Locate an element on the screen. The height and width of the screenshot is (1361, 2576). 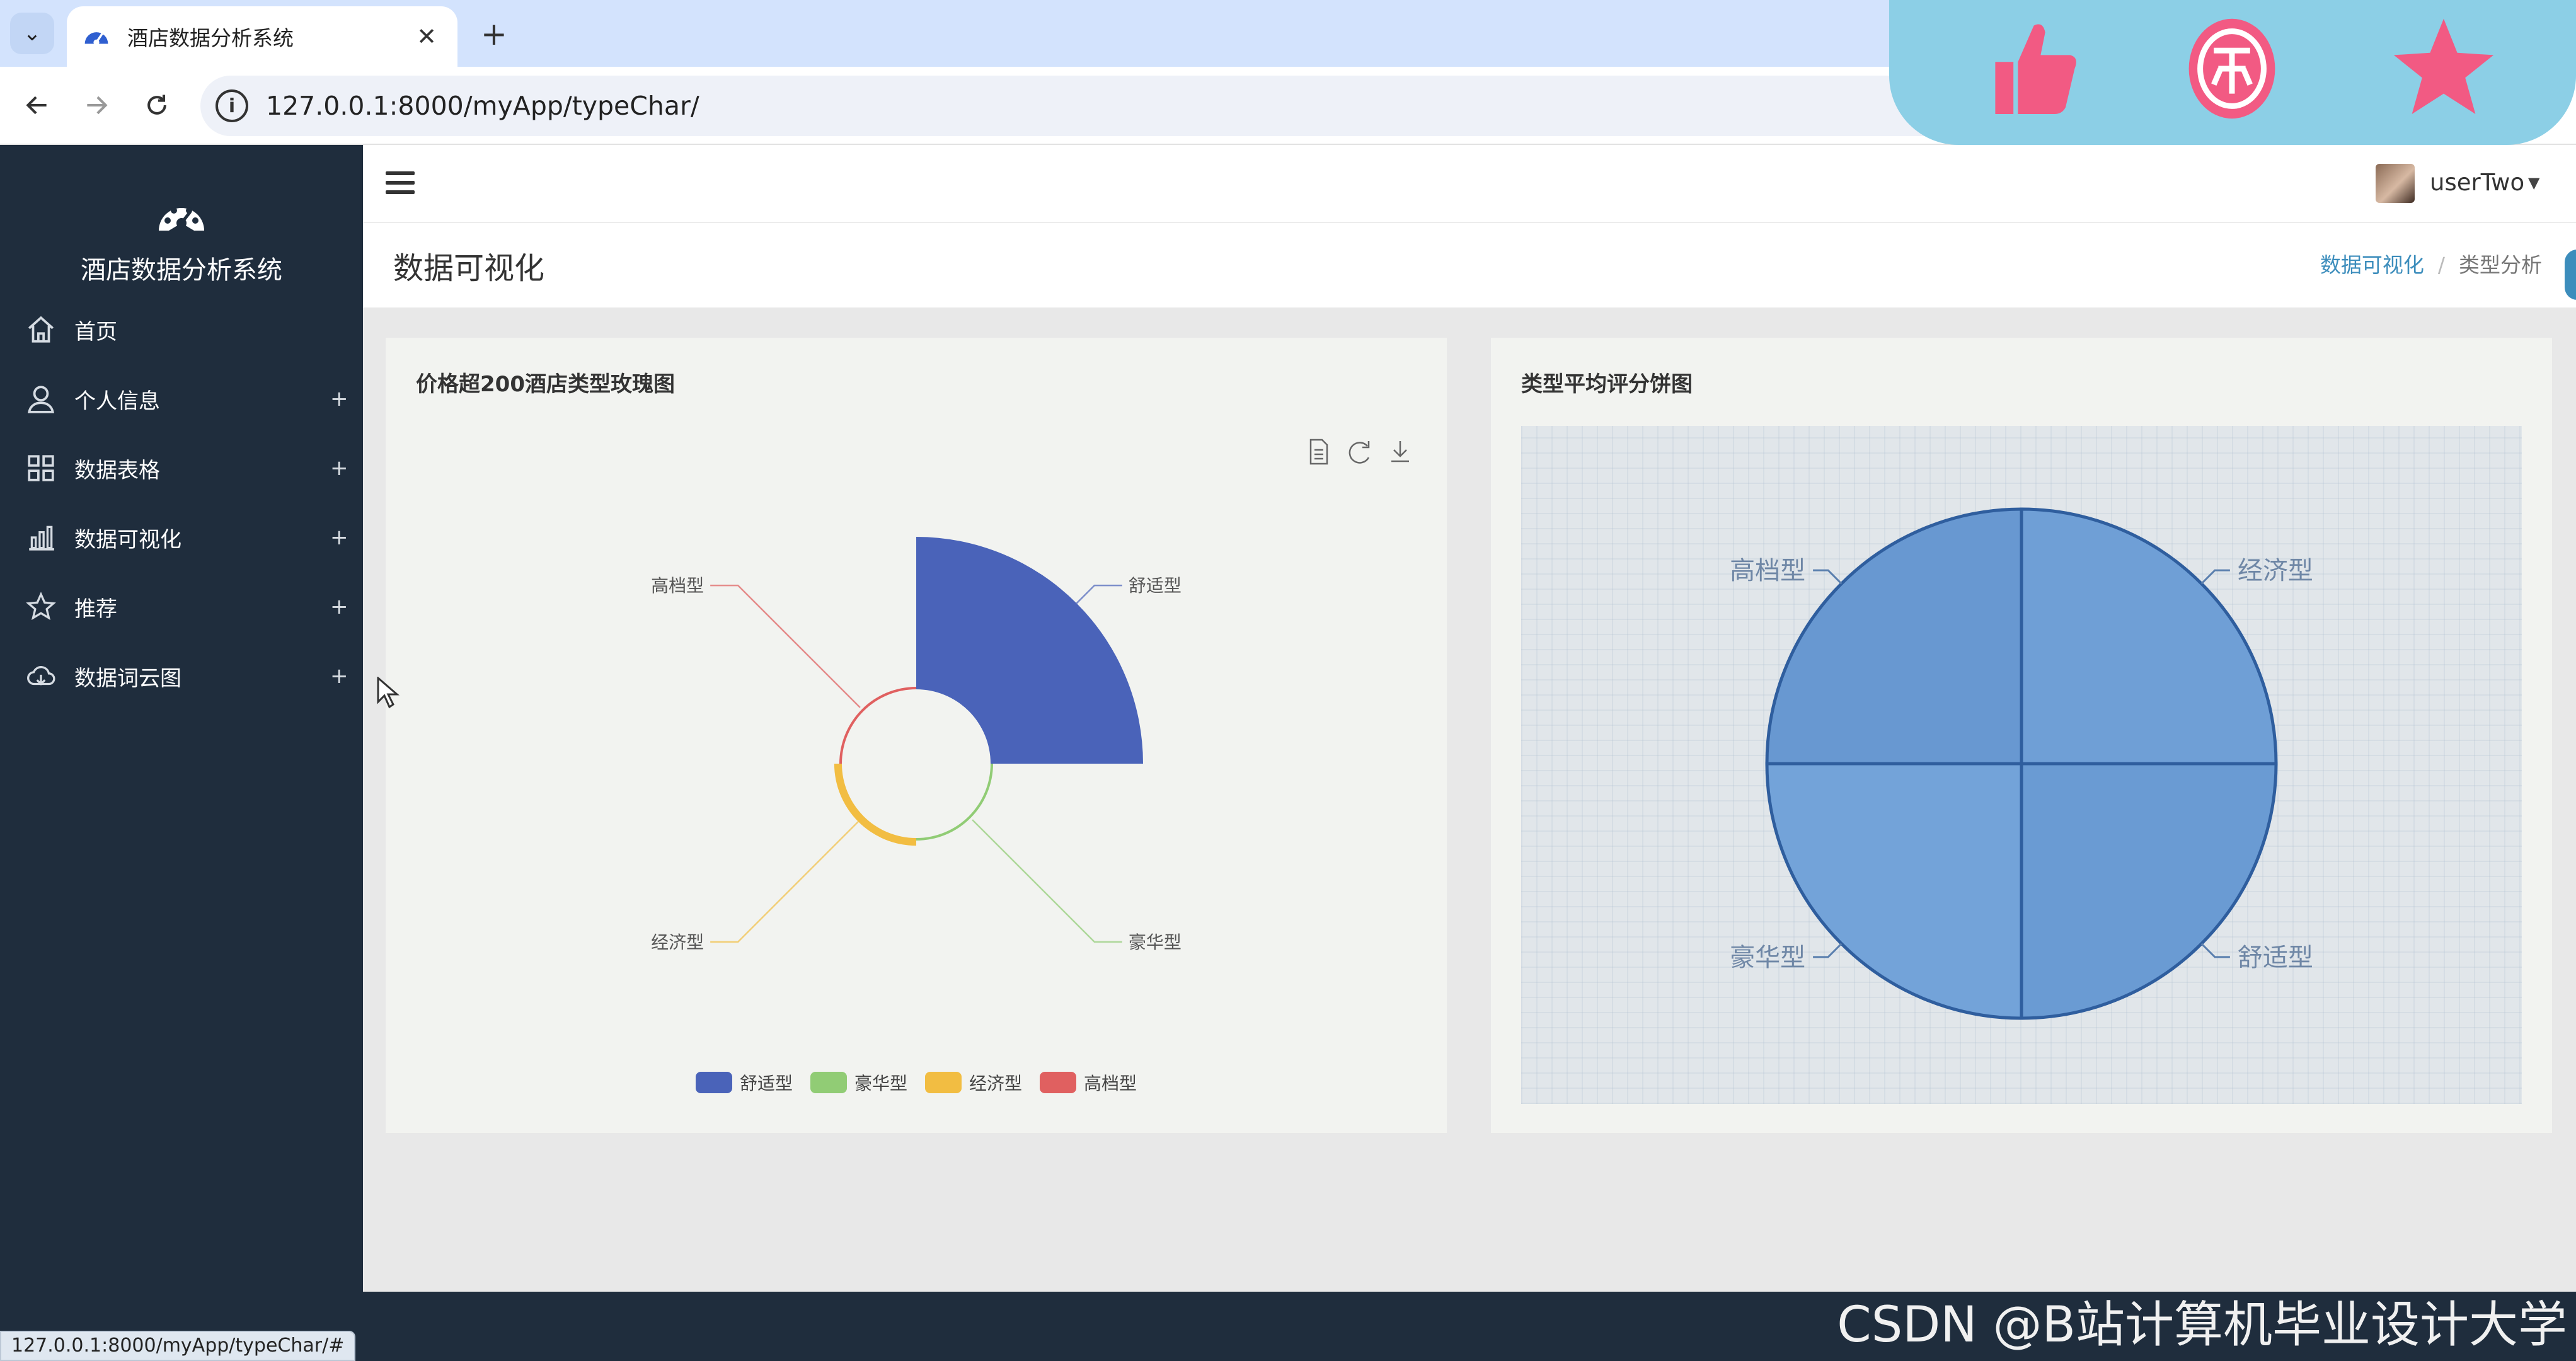
scroll-indicator is located at coordinates (2570, 275).